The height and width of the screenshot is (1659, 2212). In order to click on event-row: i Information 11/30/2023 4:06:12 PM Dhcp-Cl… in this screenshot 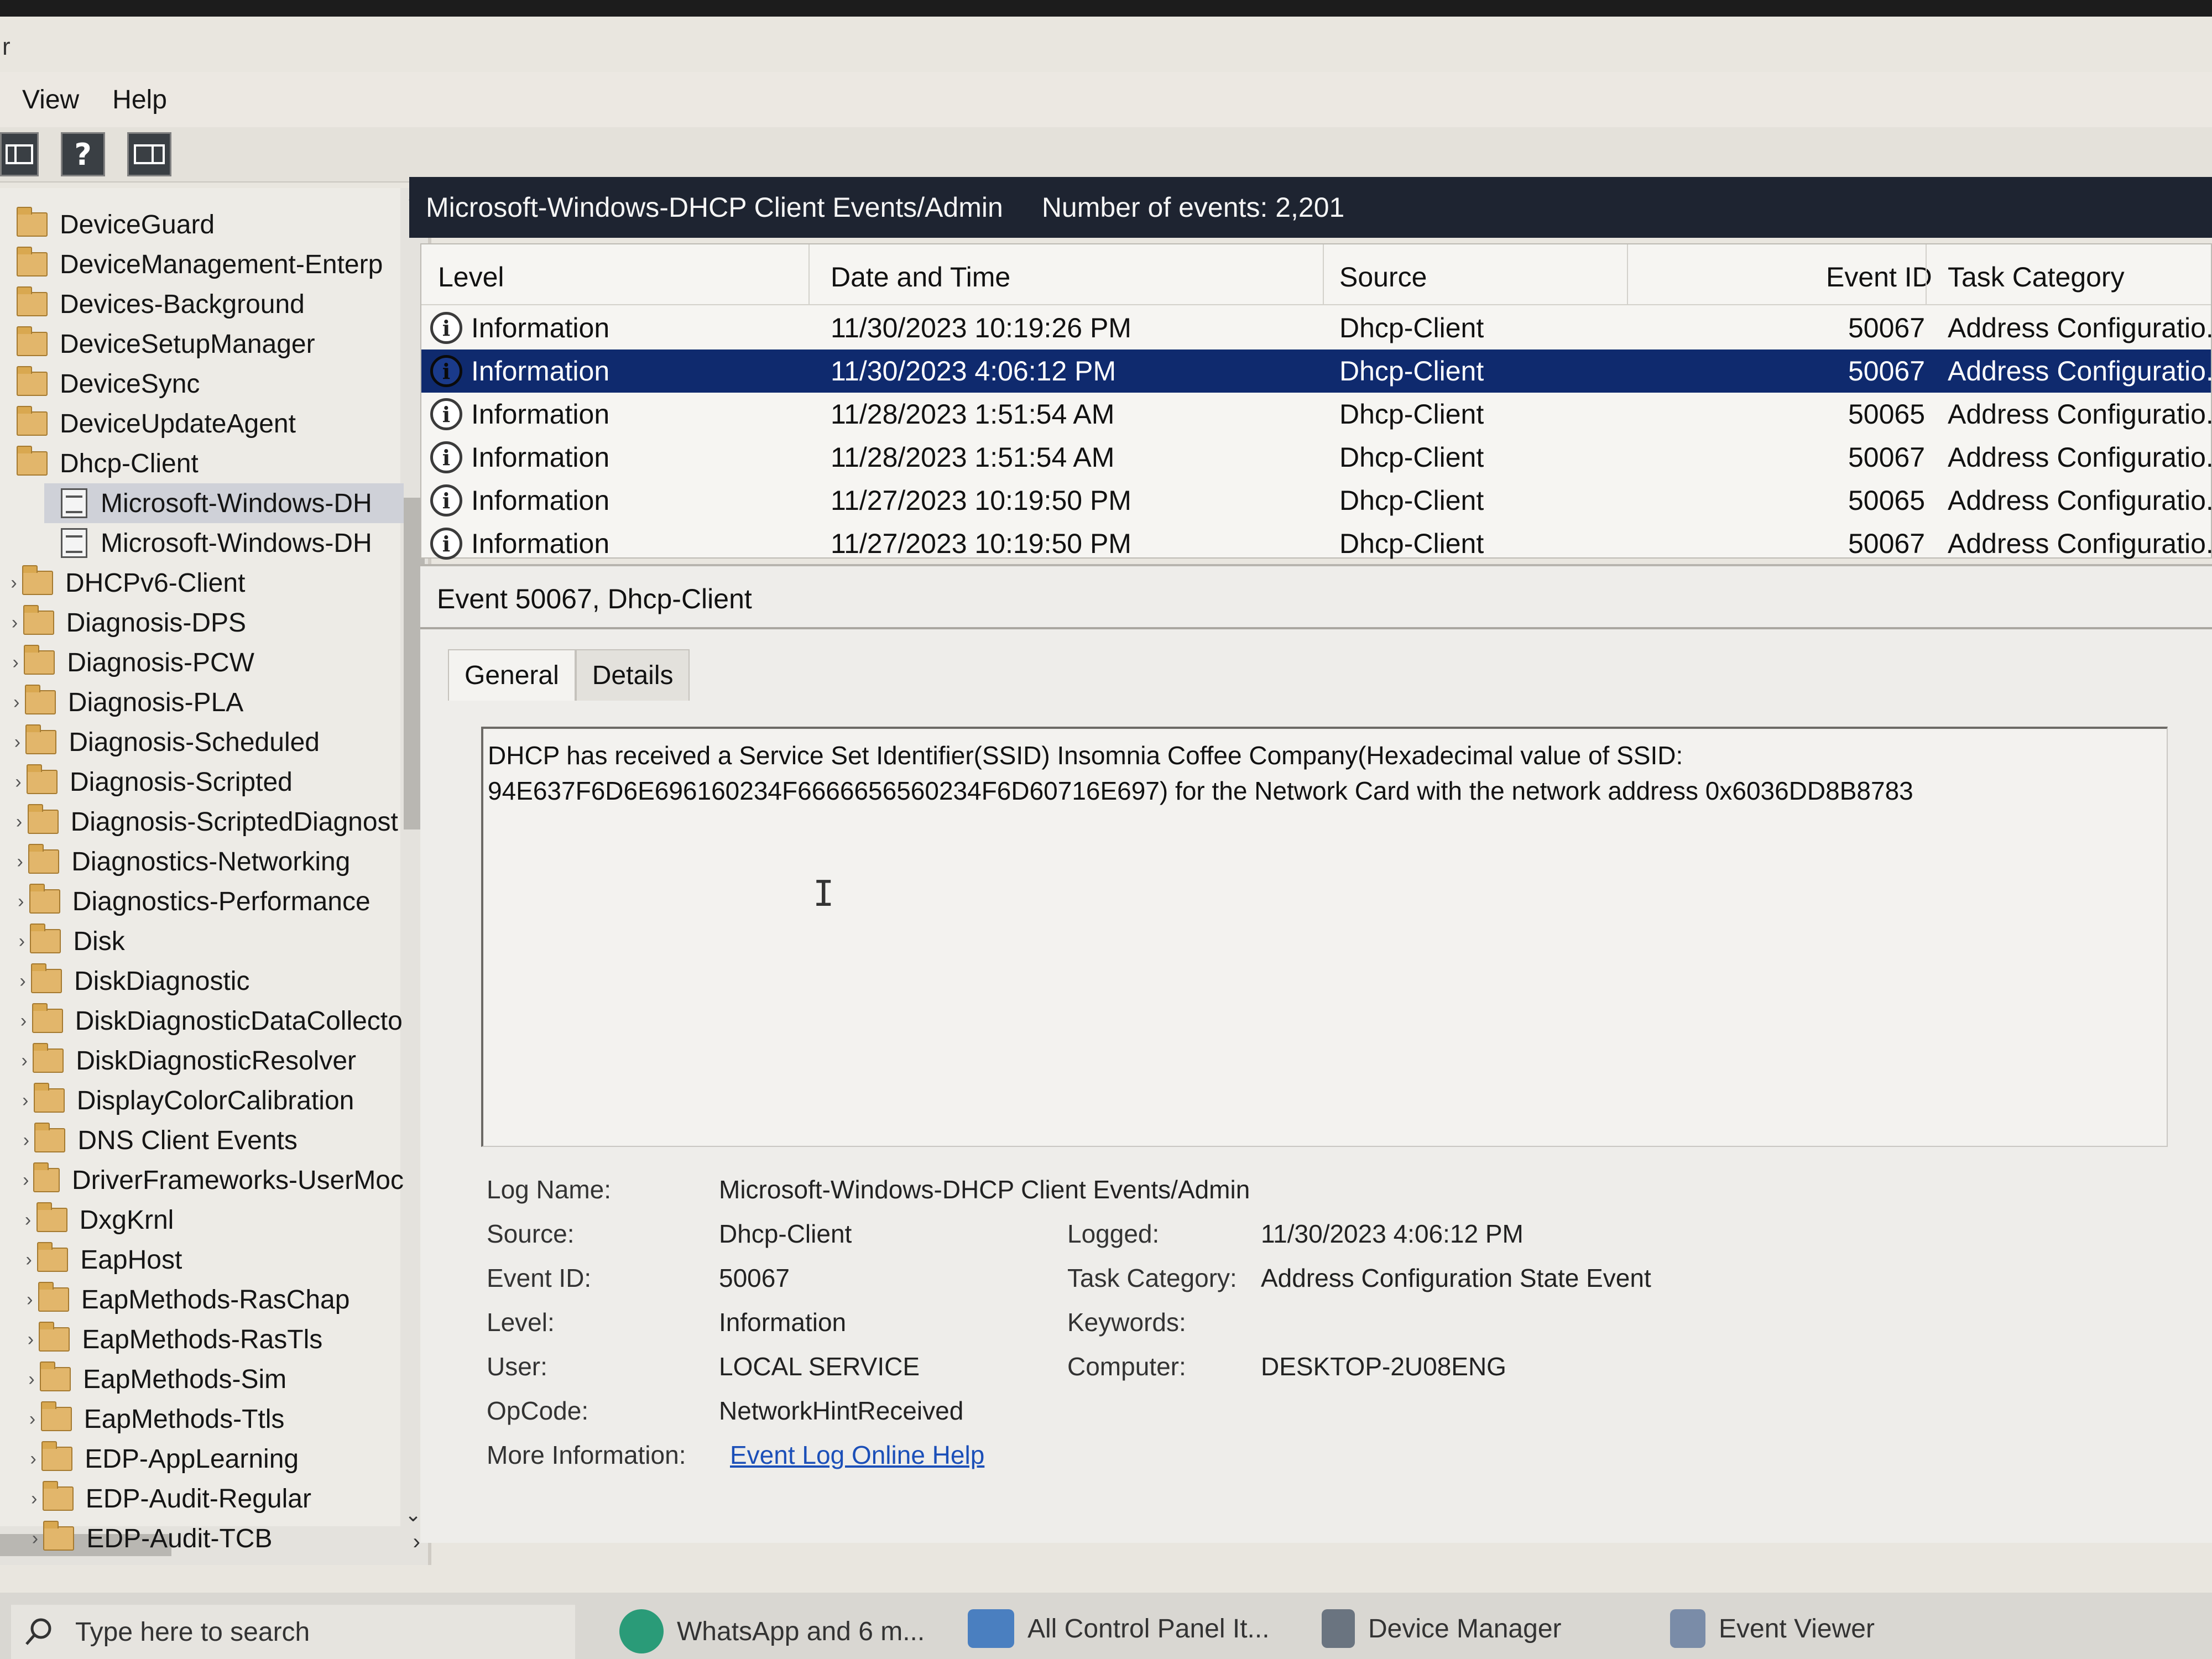, I will do `click(1317, 371)`.